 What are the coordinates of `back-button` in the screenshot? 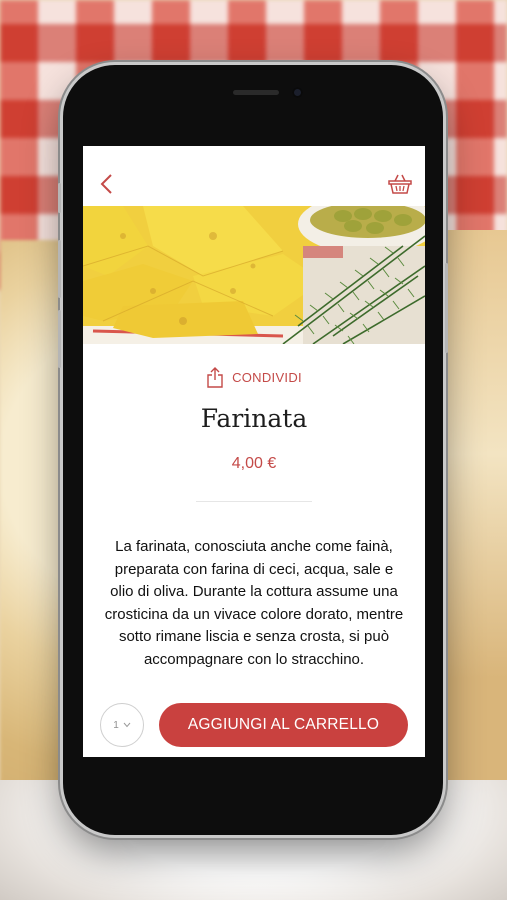 It's located at (109, 184).